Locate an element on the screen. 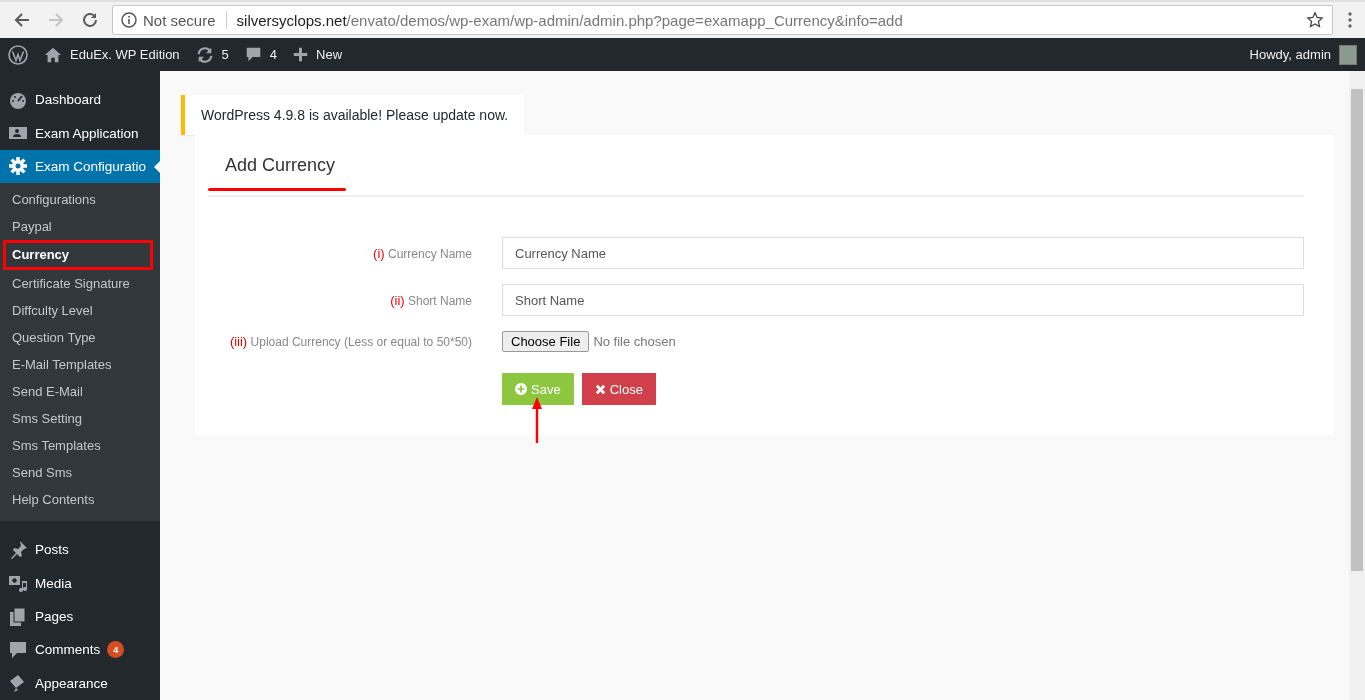 Image resolution: width=1365 pixels, height=700 pixels. choose-file-button: Choose File is located at coordinates (546, 341).